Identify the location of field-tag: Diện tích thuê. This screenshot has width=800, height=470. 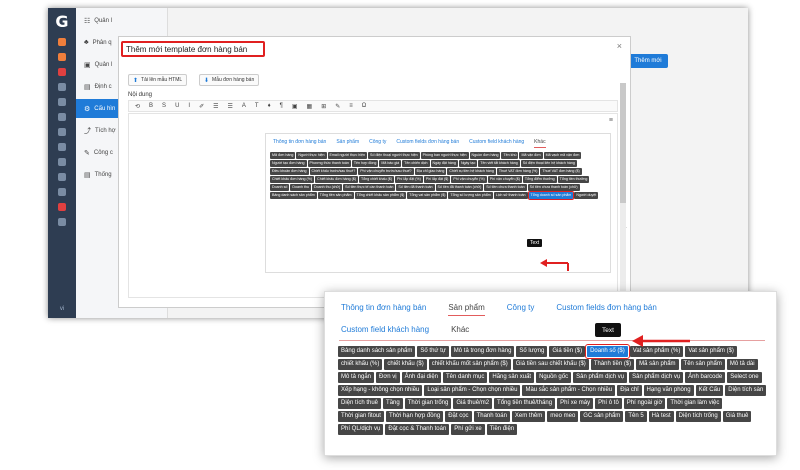
(360, 403).